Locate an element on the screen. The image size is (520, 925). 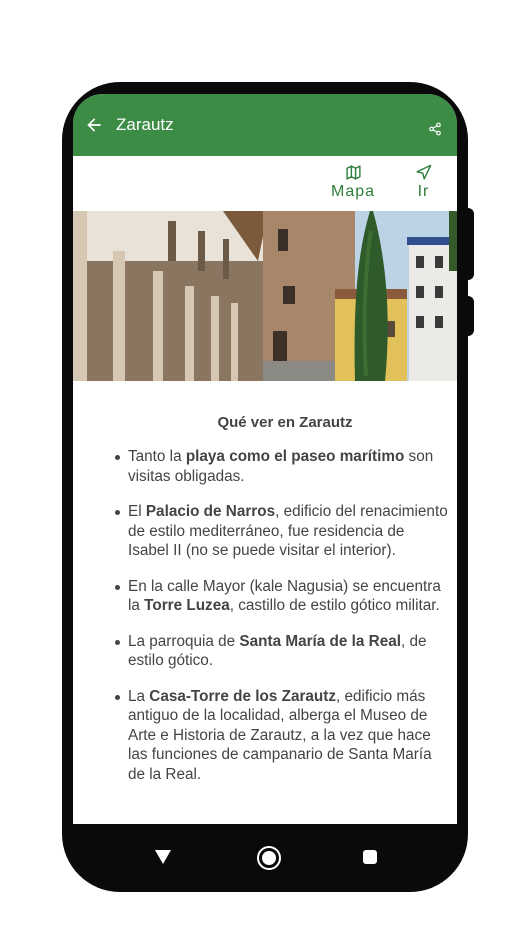
app-bar: Zarautz is located at coordinates (265, 125).